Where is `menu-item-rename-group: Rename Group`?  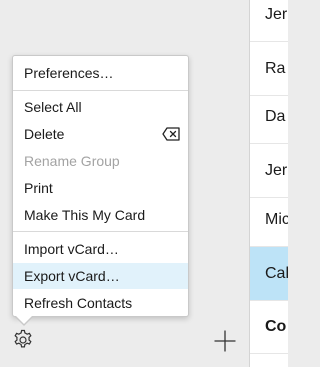
menu-item-rename-group: Rename Group is located at coordinates (72, 161).